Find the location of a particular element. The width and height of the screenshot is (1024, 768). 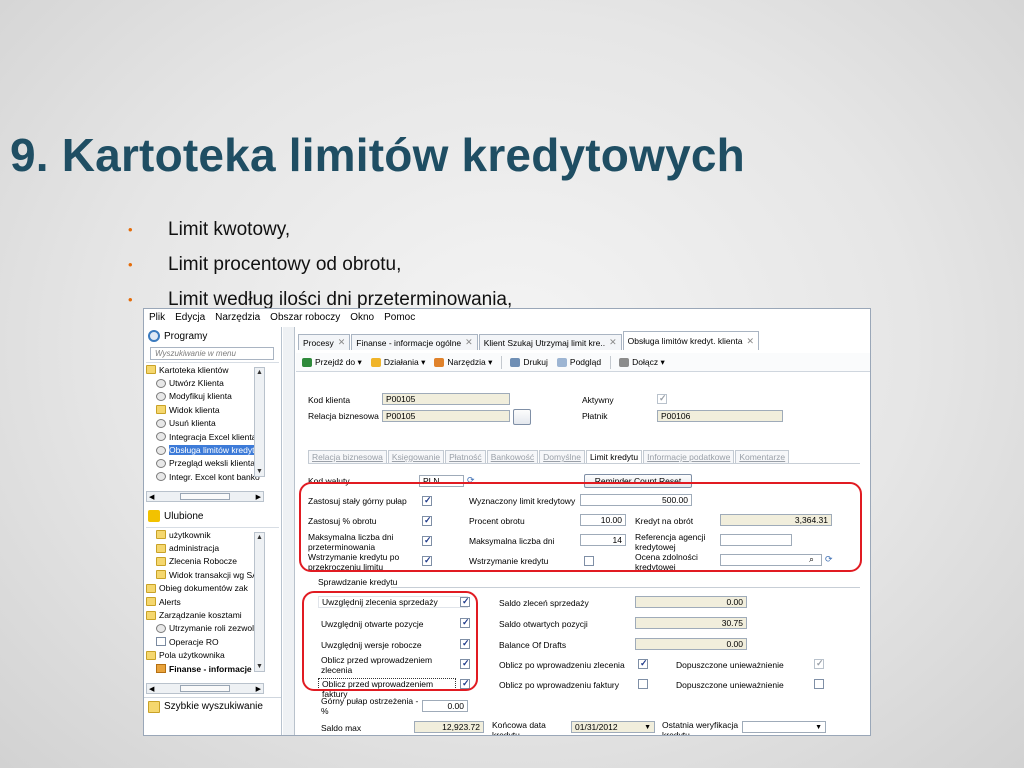

warning-icon is located at coordinates (161, 669).